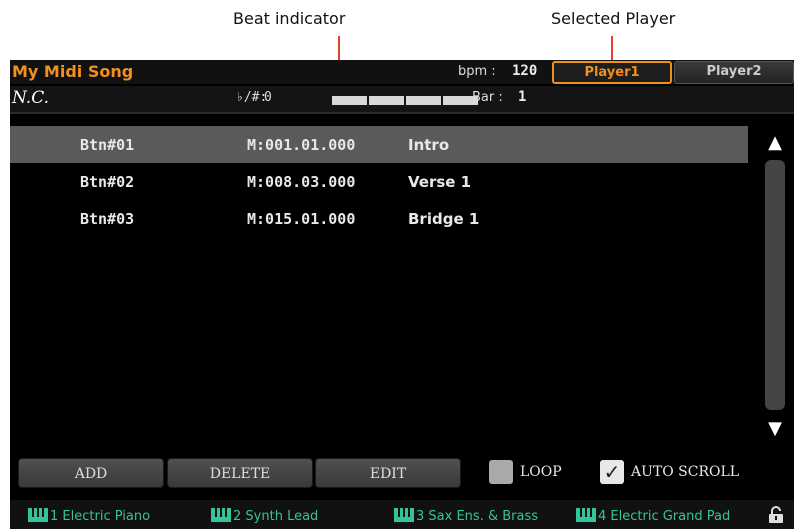 The width and height of the screenshot is (798, 529). I want to click on track-number: 4, so click(602, 516).